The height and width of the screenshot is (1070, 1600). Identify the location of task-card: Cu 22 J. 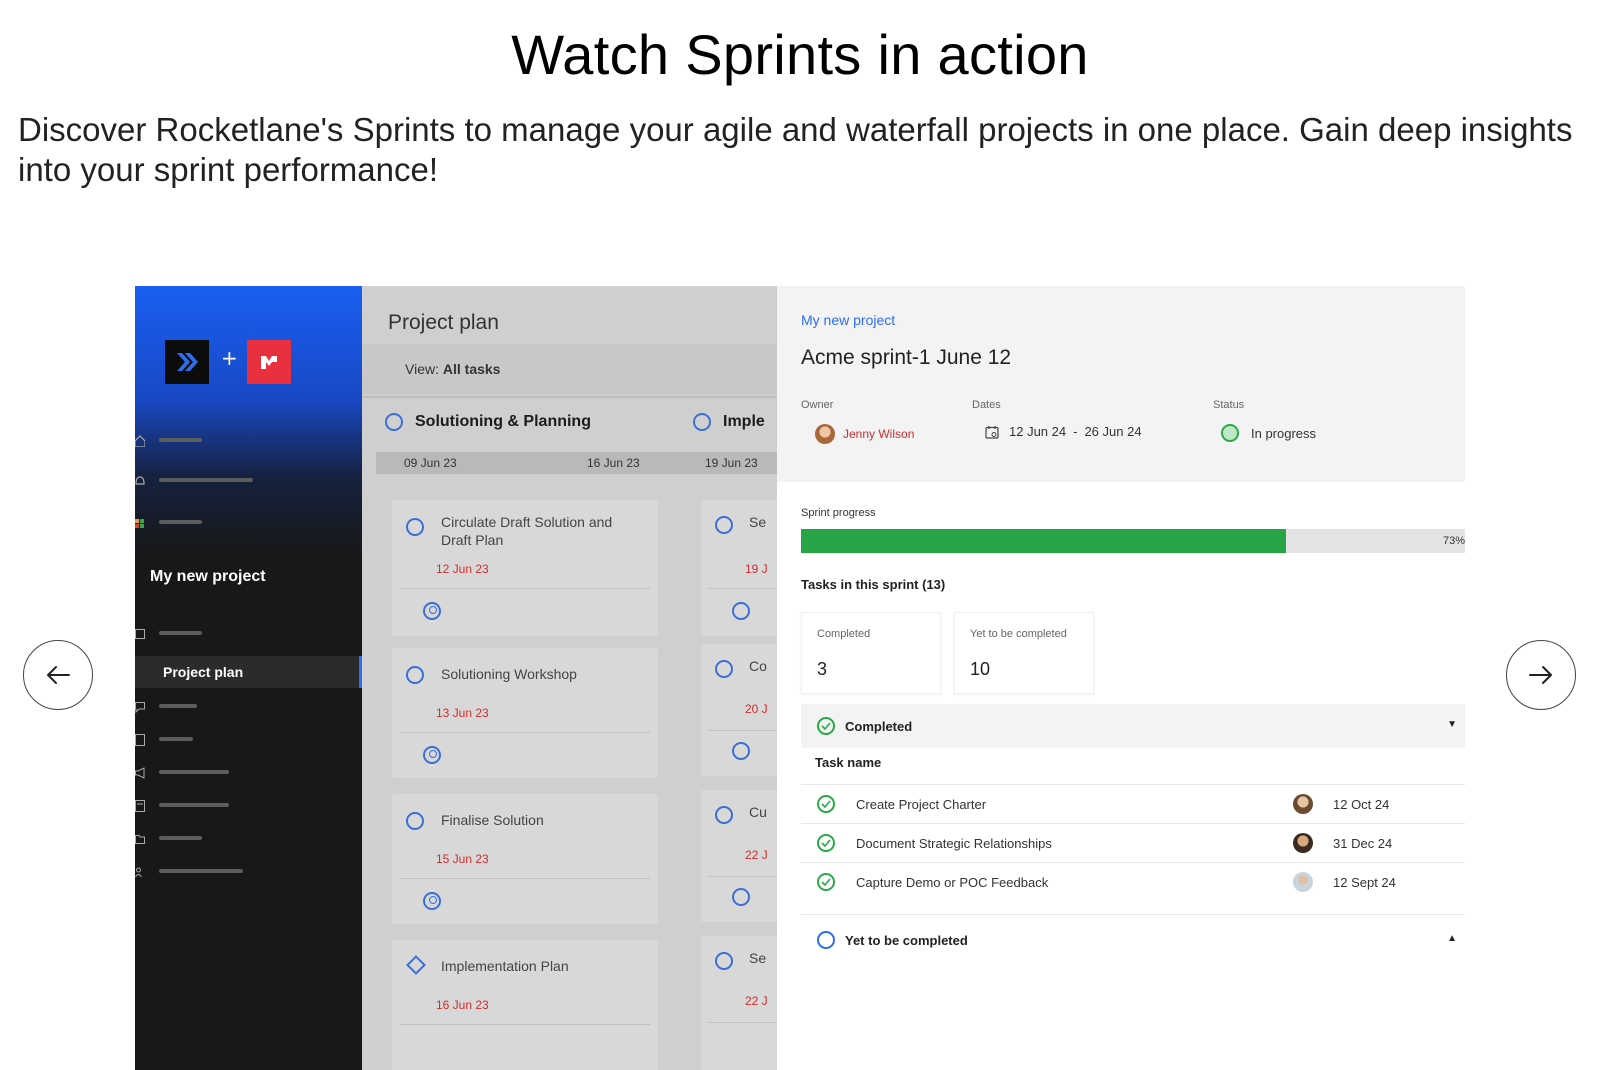
(739, 856).